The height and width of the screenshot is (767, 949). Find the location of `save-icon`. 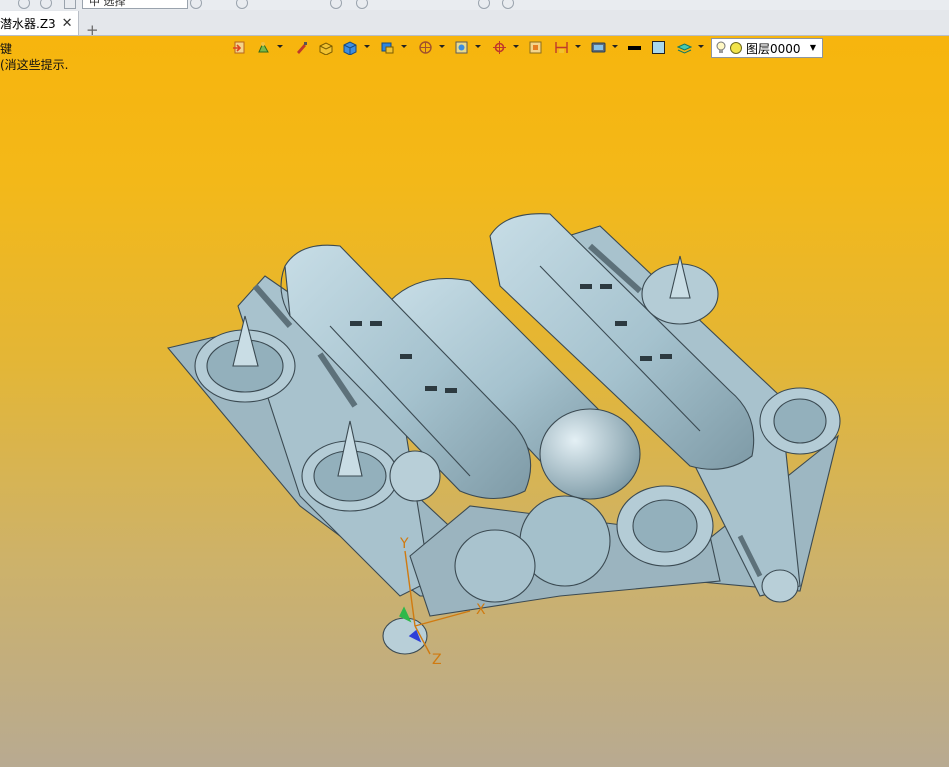

save-icon is located at coordinates (70, 4).